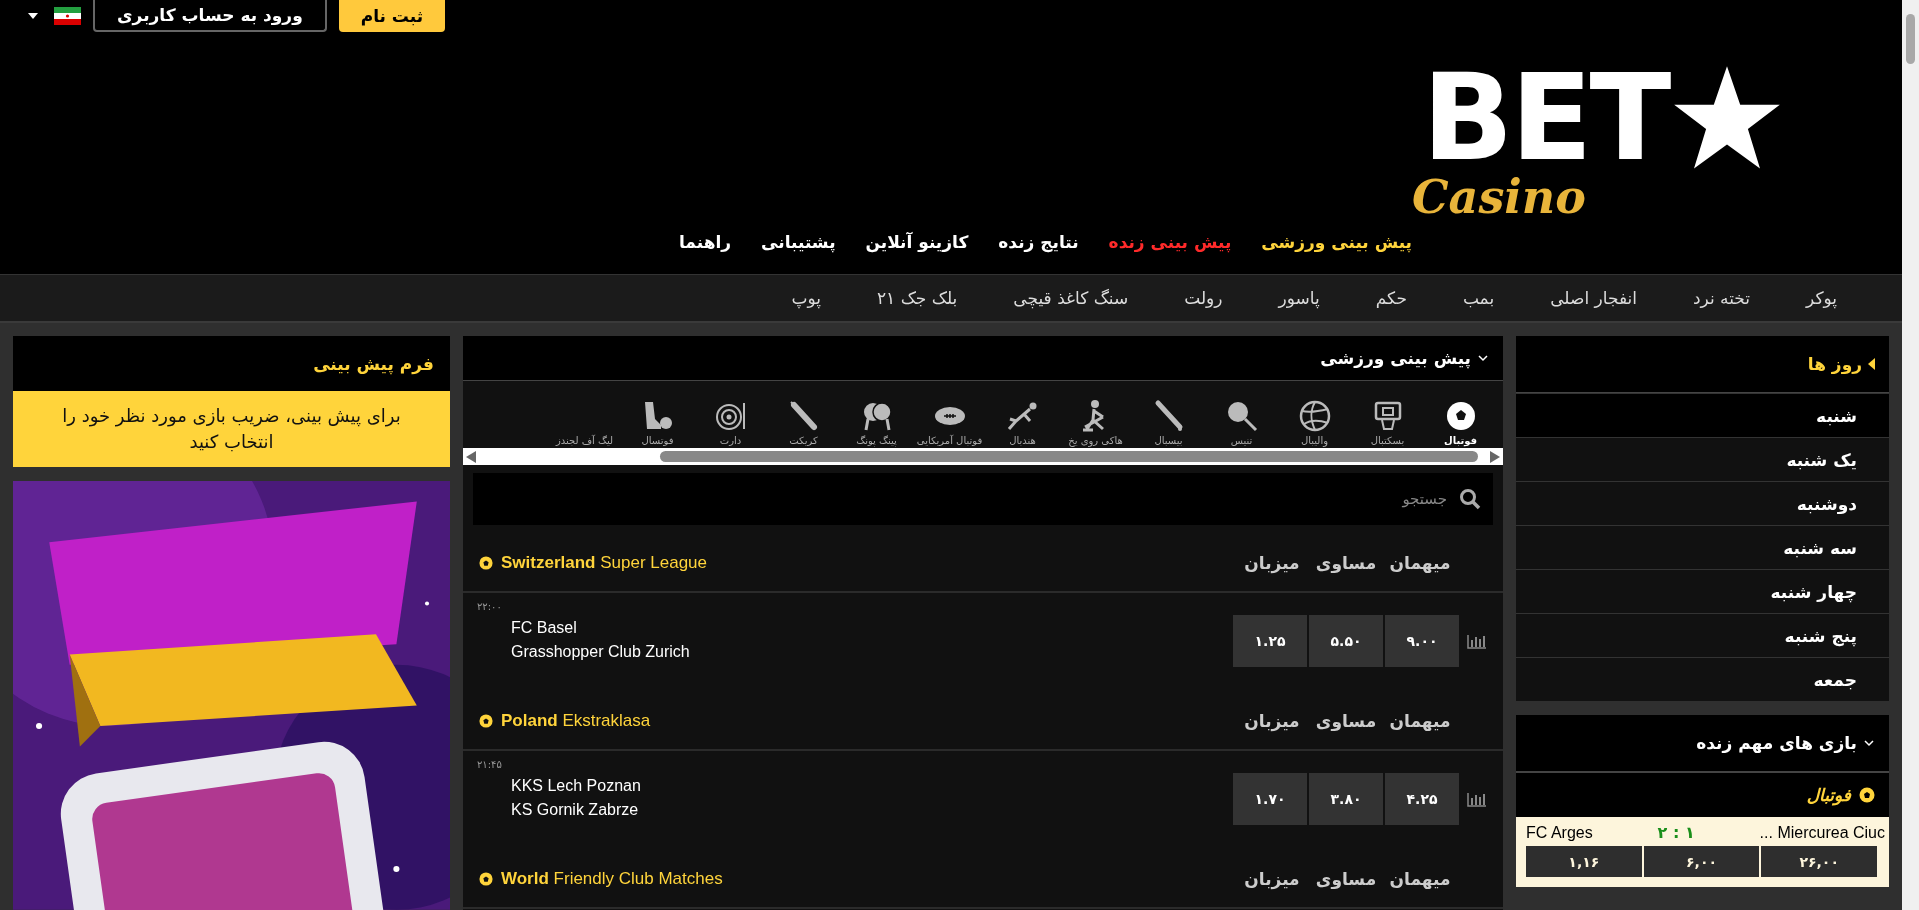 This screenshot has height=910, width=1919. What do you see at coordinates (806, 298) in the screenshot?
I see `games-nav-link: پوپ` at bounding box center [806, 298].